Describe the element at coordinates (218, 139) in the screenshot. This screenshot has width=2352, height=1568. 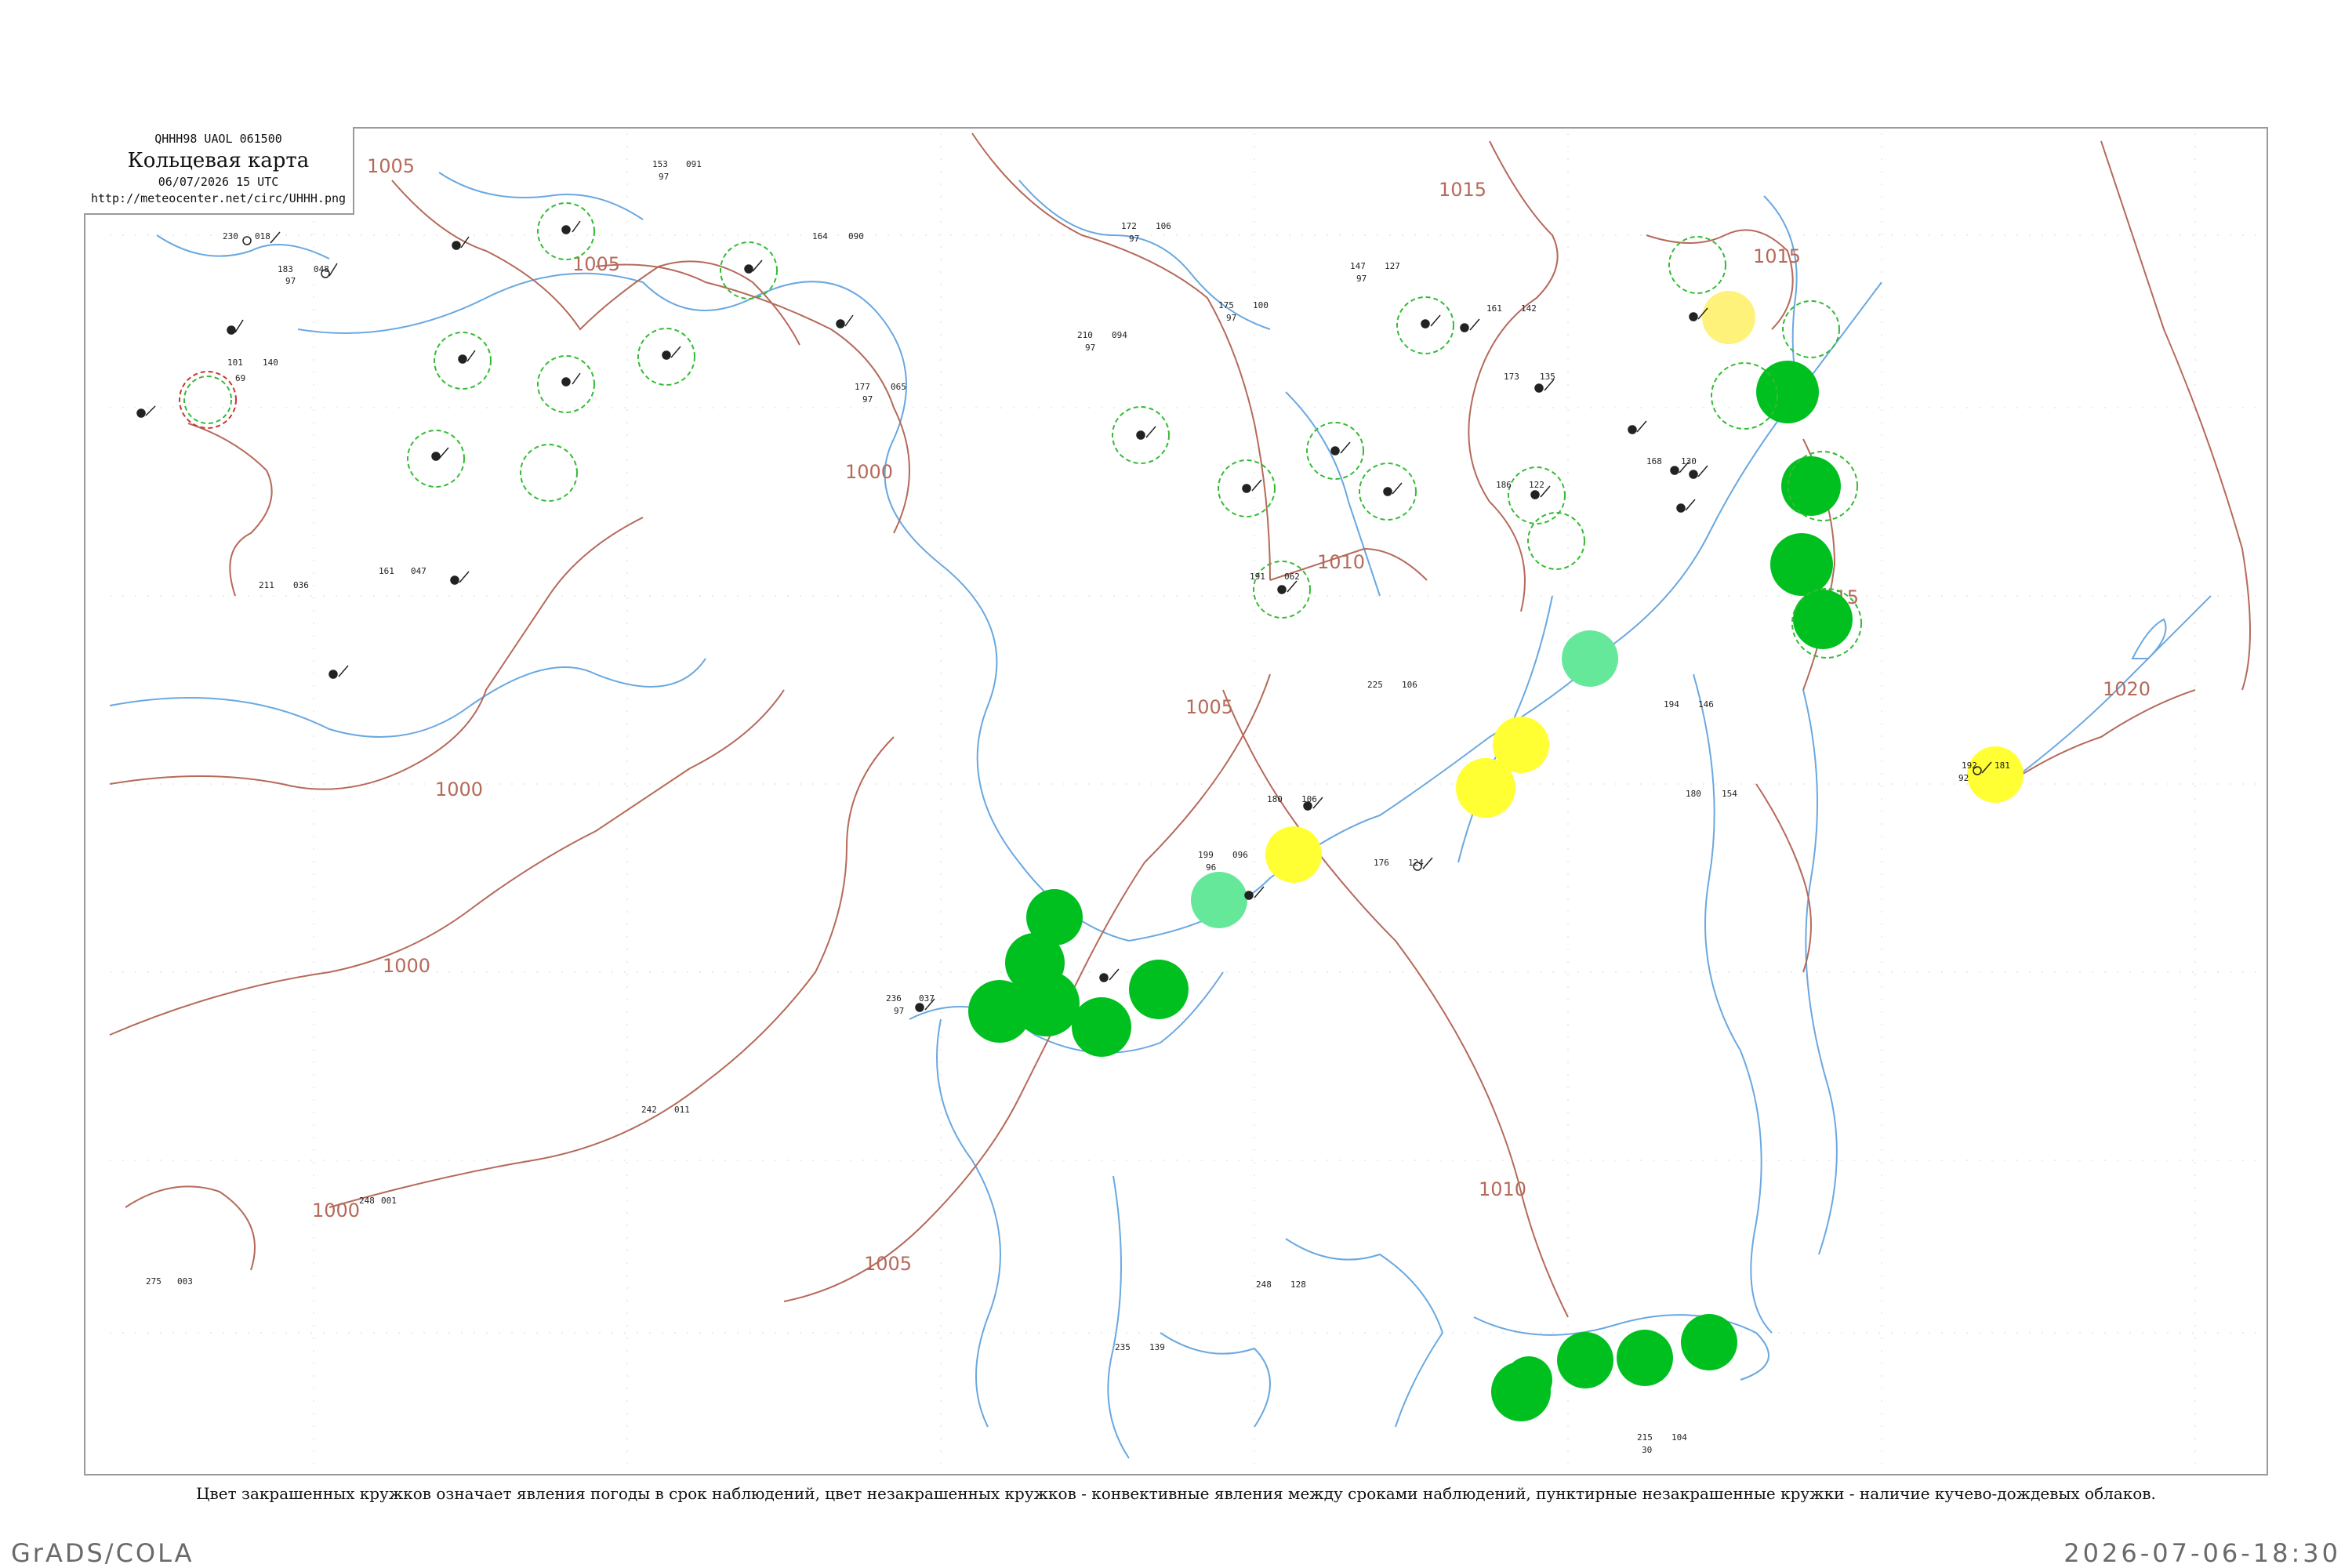
I see `bulletin-code: QHHH98 UAOL 061500` at that location.